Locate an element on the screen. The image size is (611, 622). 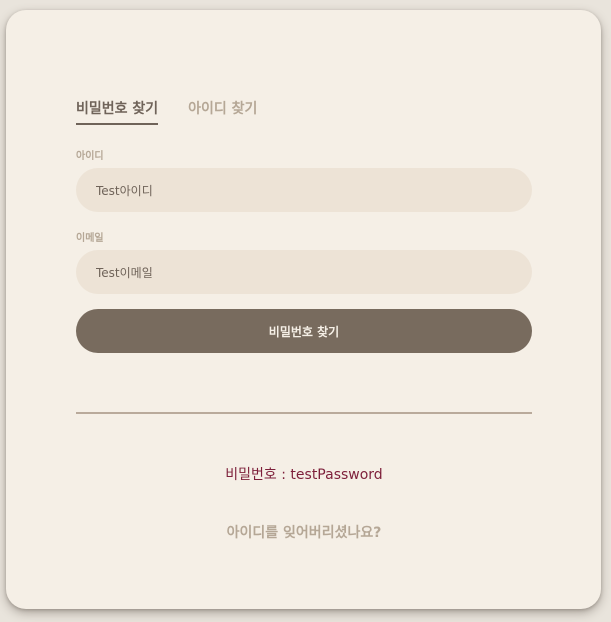
password-result-text: 비밀번호 : testPassword is located at coordinates (304, 475).